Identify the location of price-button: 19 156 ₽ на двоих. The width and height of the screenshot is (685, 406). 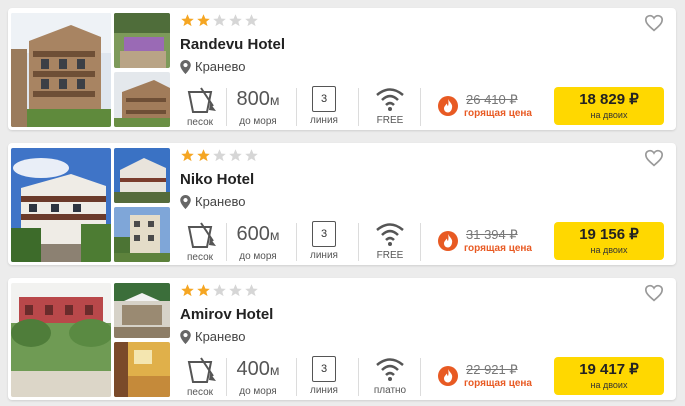
(609, 241).